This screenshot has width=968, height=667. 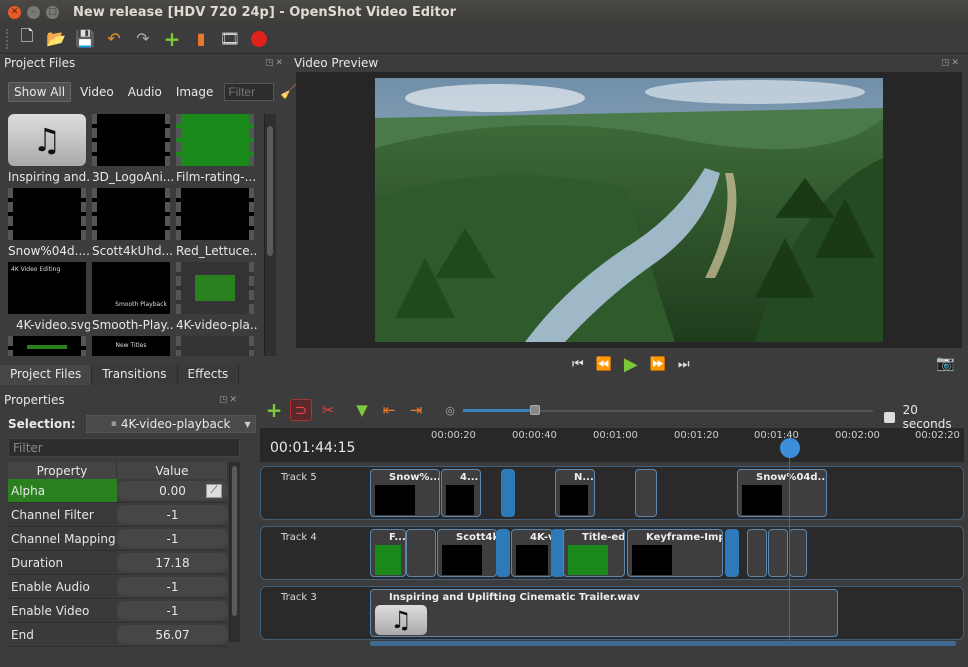 I want to click on property-value: 56.07, so click(x=172, y=634).